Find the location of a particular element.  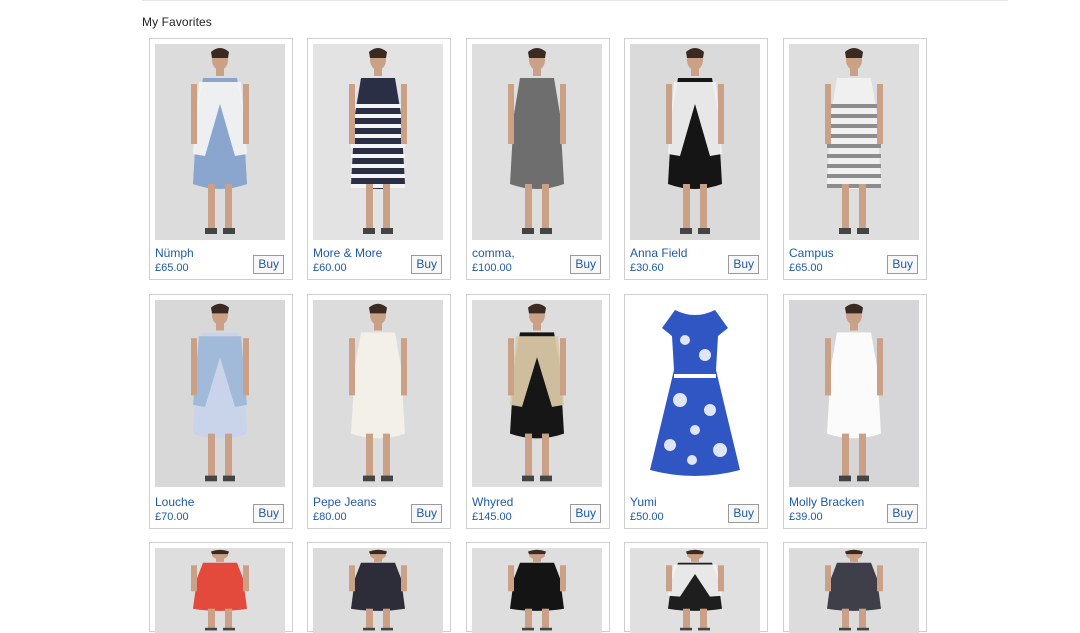

product-card: comma, £100.00 Buy is located at coordinates (538, 159).